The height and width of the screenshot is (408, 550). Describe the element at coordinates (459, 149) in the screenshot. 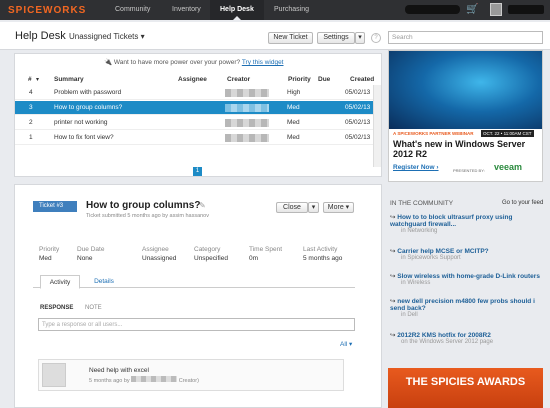

I see `ad-headline: What's new in Windows Server 2012 R2` at that location.